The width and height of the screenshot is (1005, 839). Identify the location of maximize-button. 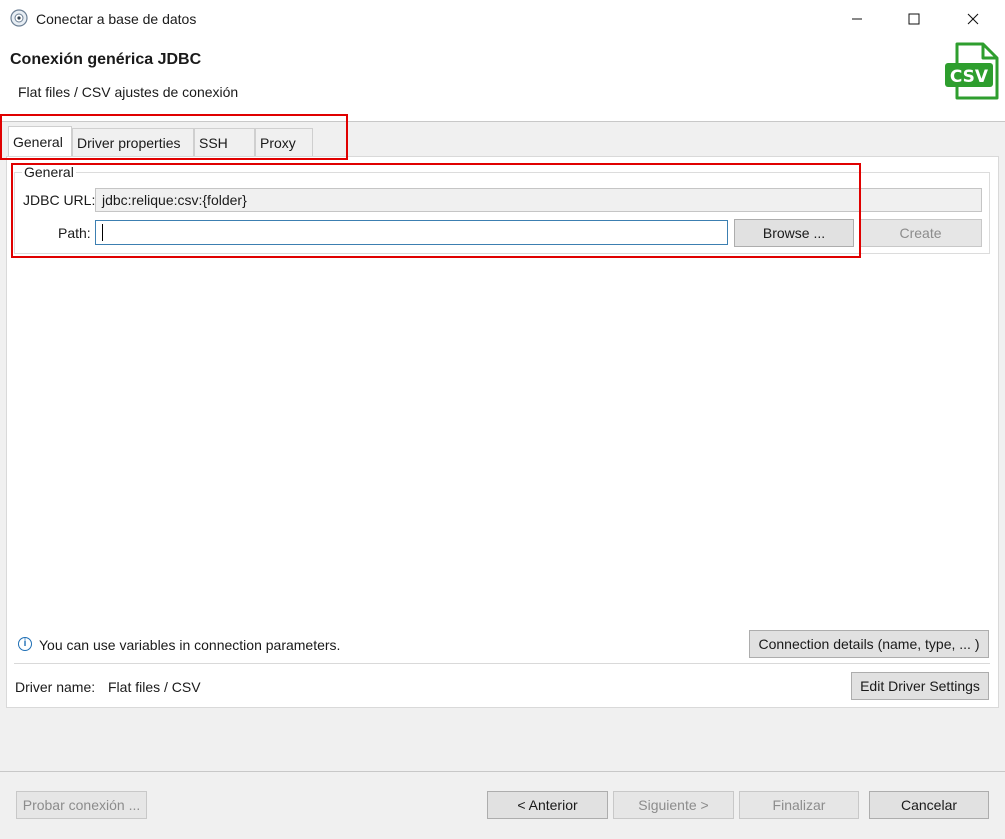
(914, 19).